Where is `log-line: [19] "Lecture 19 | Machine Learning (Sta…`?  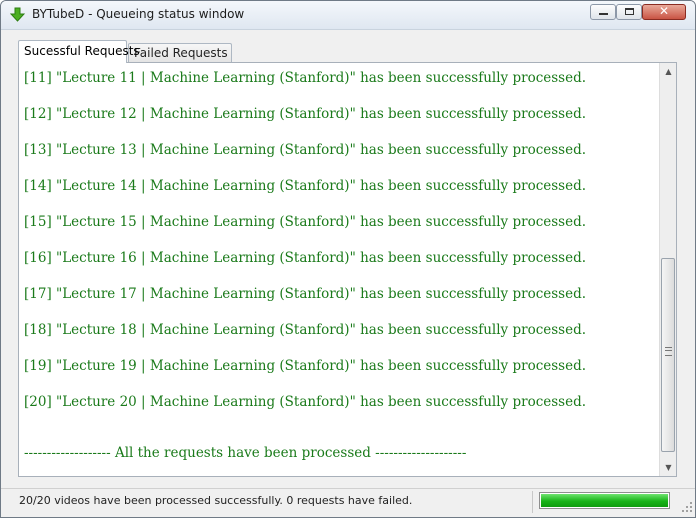
log-line: [19] "Lecture 19 | Machine Learning (Sta… is located at coordinates (305, 366).